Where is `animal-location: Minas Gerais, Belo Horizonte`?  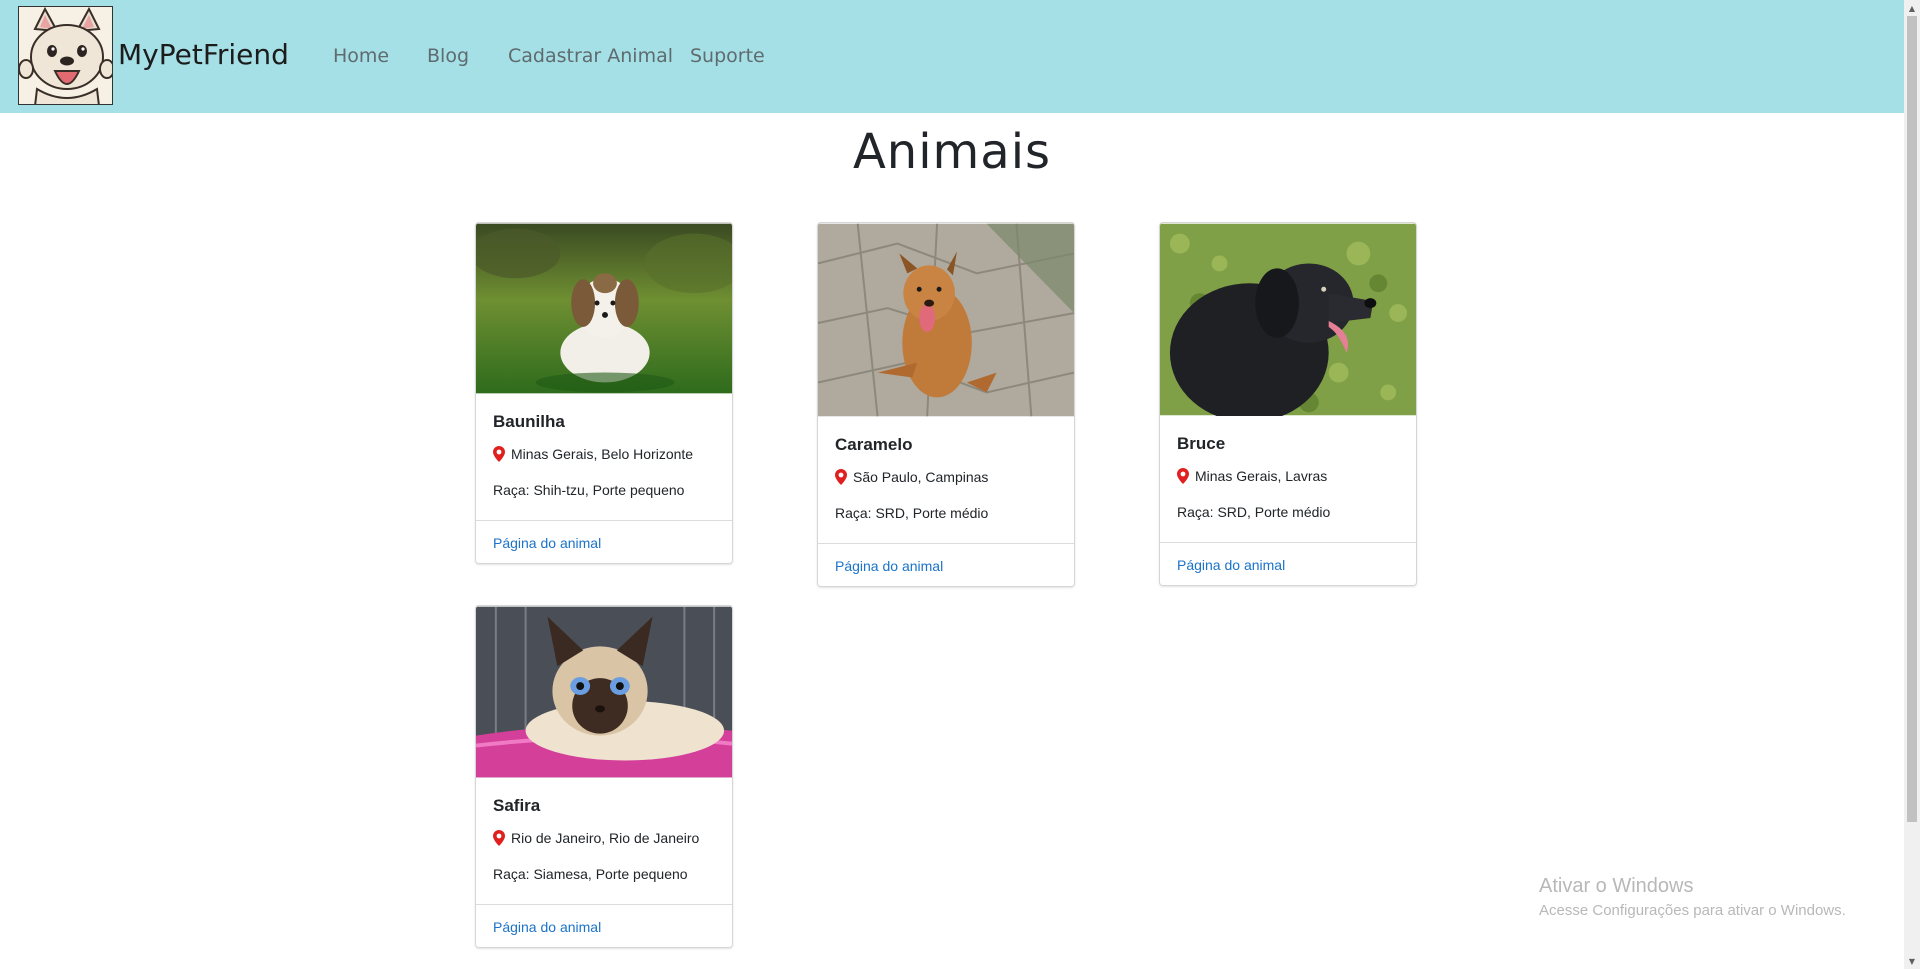
animal-location: Minas Gerais, Belo Horizonte is located at coordinates (593, 454).